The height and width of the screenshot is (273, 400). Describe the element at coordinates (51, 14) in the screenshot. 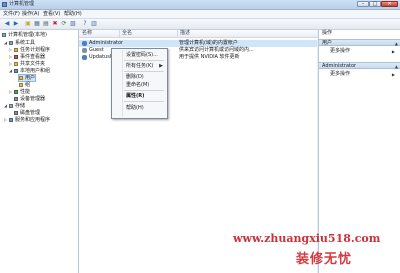

I see `menu-view: 查看(V)` at that location.